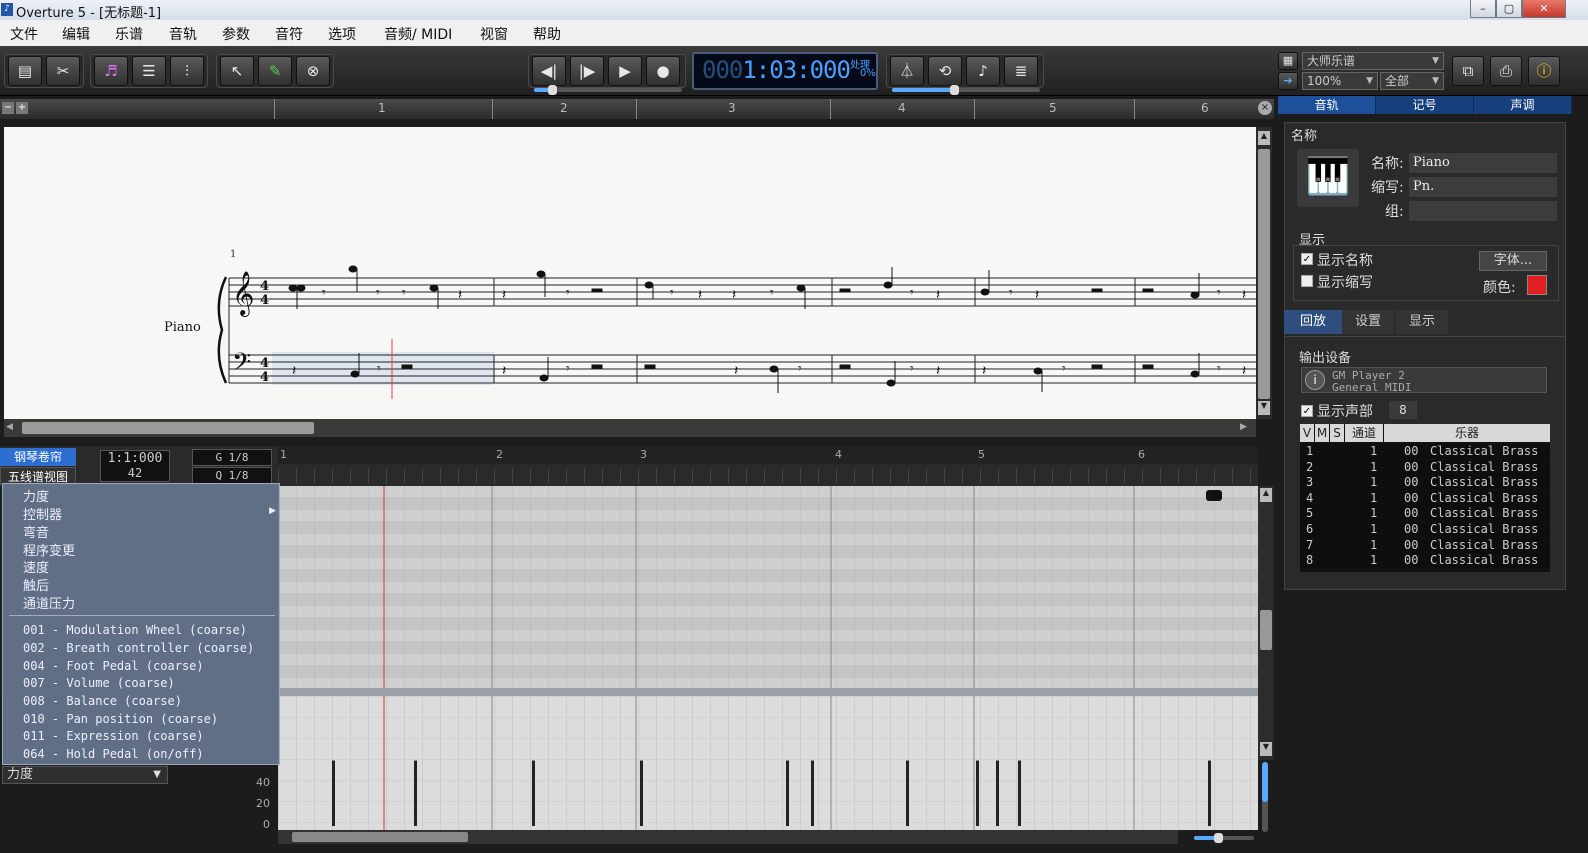 The width and height of the screenshot is (1588, 853). What do you see at coordinates (1266, 623) in the screenshot?
I see `piano-roll-vertical-scrollbar: ▲ ▼` at bounding box center [1266, 623].